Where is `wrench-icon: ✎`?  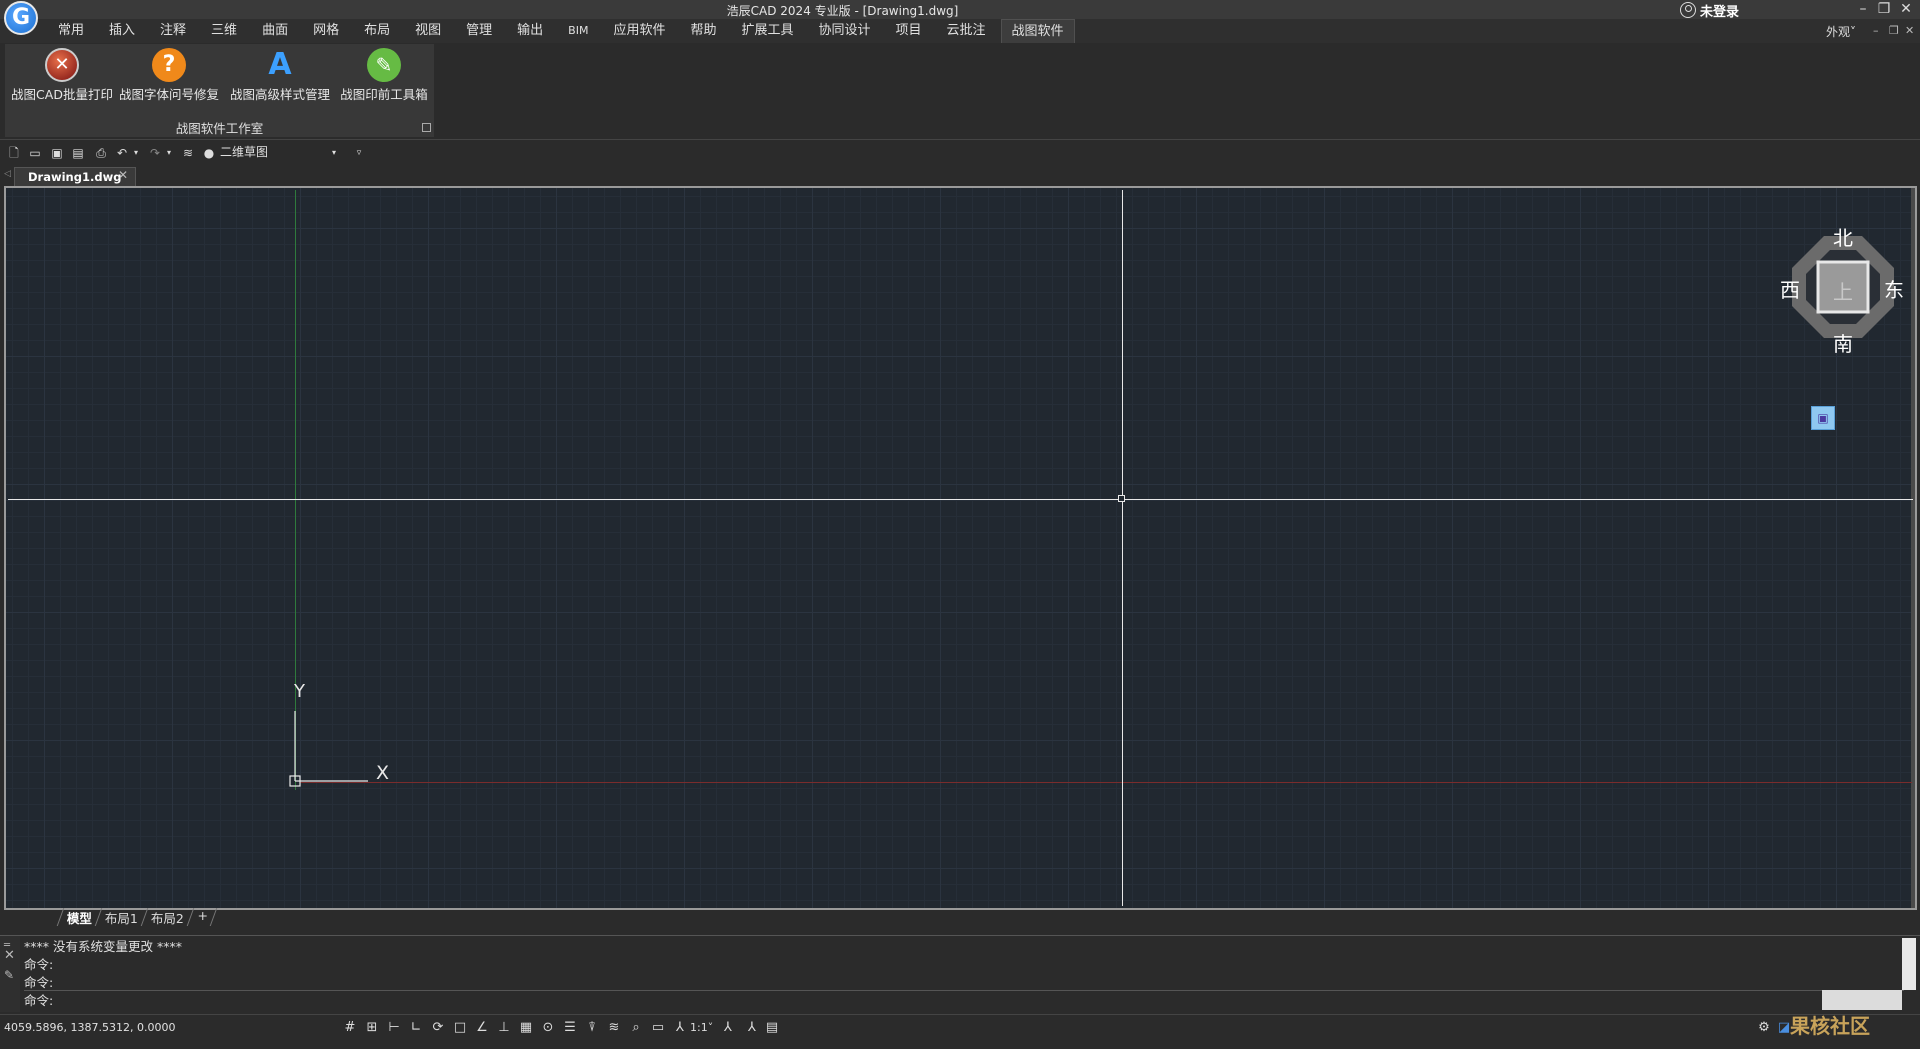
wrench-icon: ✎ is located at coordinates (384, 65).